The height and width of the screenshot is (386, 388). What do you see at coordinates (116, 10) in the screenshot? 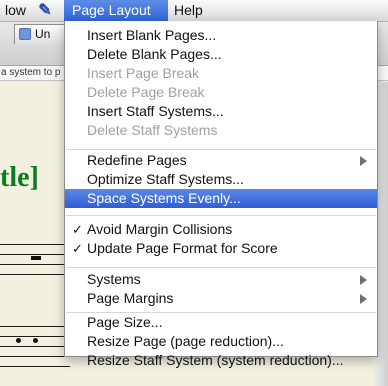
I see `menu-page-layout: Page Layout` at bounding box center [116, 10].